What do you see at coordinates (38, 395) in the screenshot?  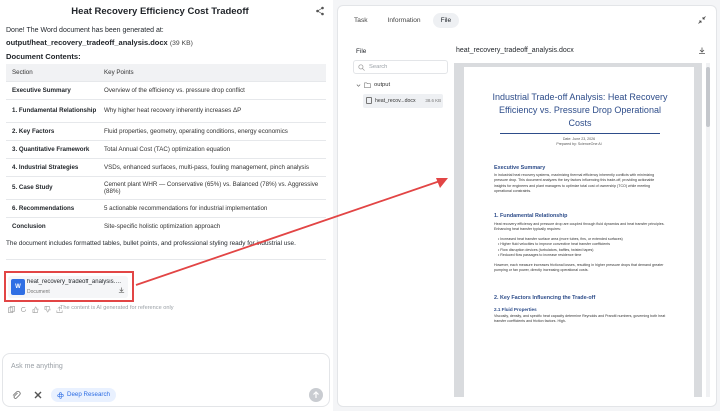 I see `tools-icon` at bounding box center [38, 395].